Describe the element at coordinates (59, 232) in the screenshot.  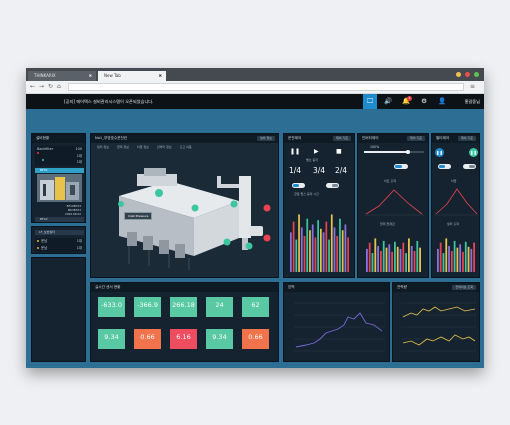
I see `group-header: LF_보호필터` at that location.